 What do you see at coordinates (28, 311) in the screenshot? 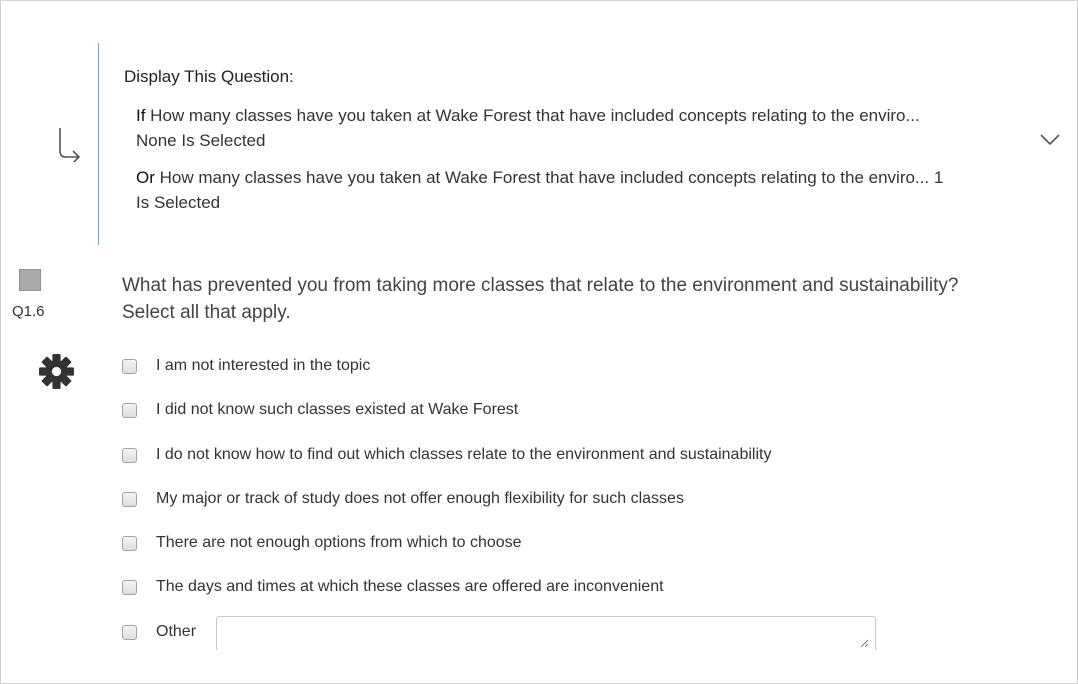
I see `question-number: Q1.6` at bounding box center [28, 311].